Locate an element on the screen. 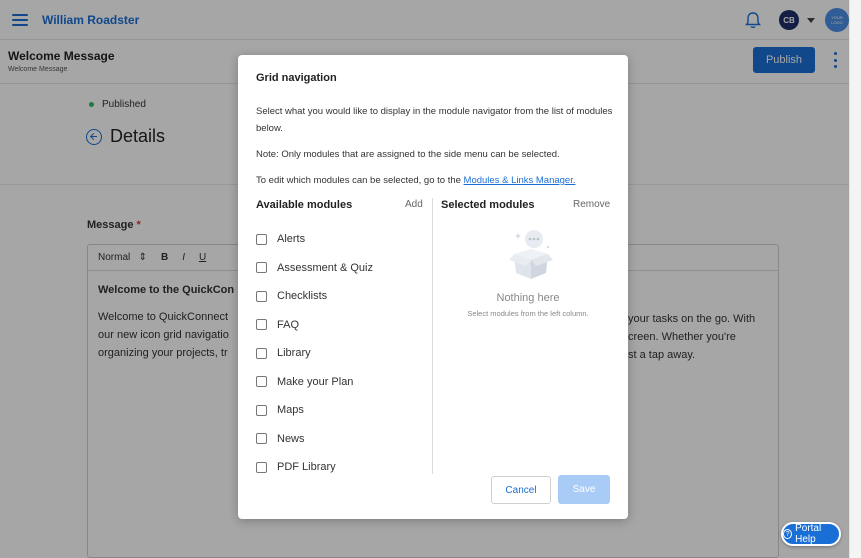 Image resolution: width=861 pixels, height=558 pixels. selected-modules-heading: Selected modules is located at coordinates (488, 205).